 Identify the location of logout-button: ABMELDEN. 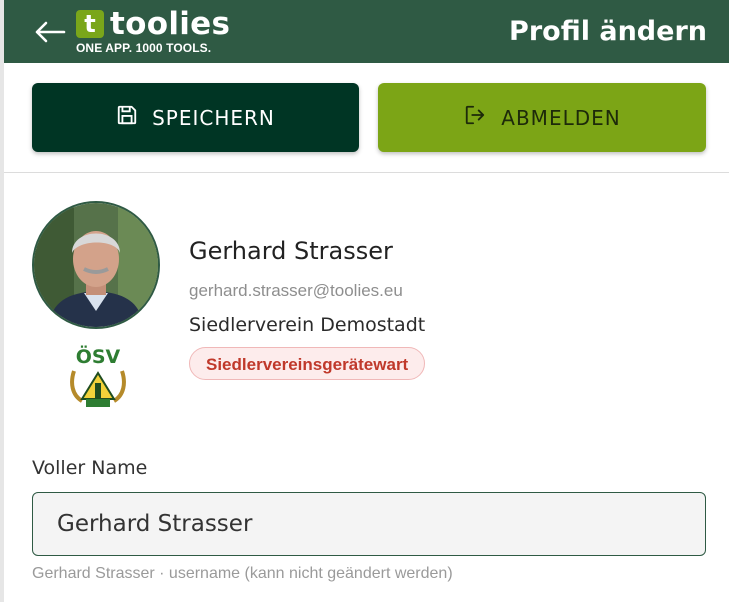
(542, 117).